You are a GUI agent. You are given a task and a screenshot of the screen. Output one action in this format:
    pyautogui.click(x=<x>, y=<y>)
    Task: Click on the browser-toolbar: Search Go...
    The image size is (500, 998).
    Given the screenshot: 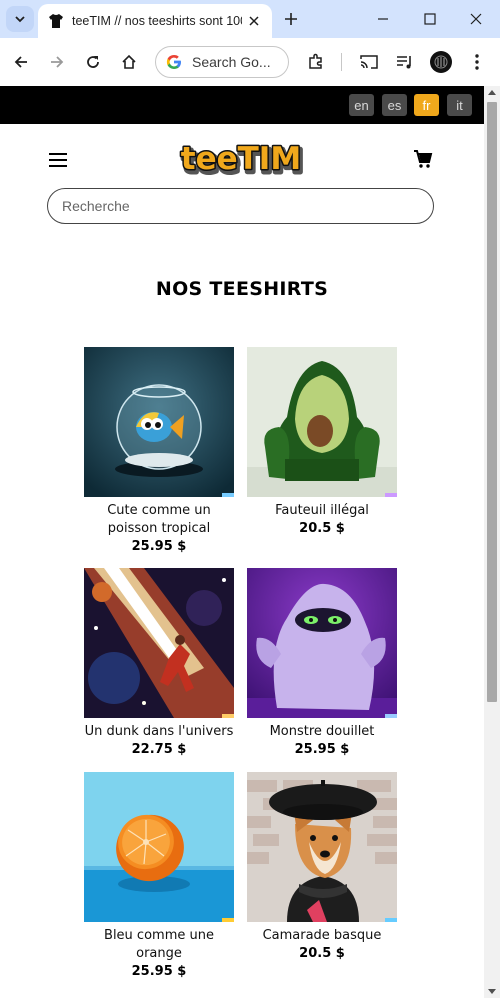 What is the action you would take?
    pyautogui.click(x=250, y=62)
    